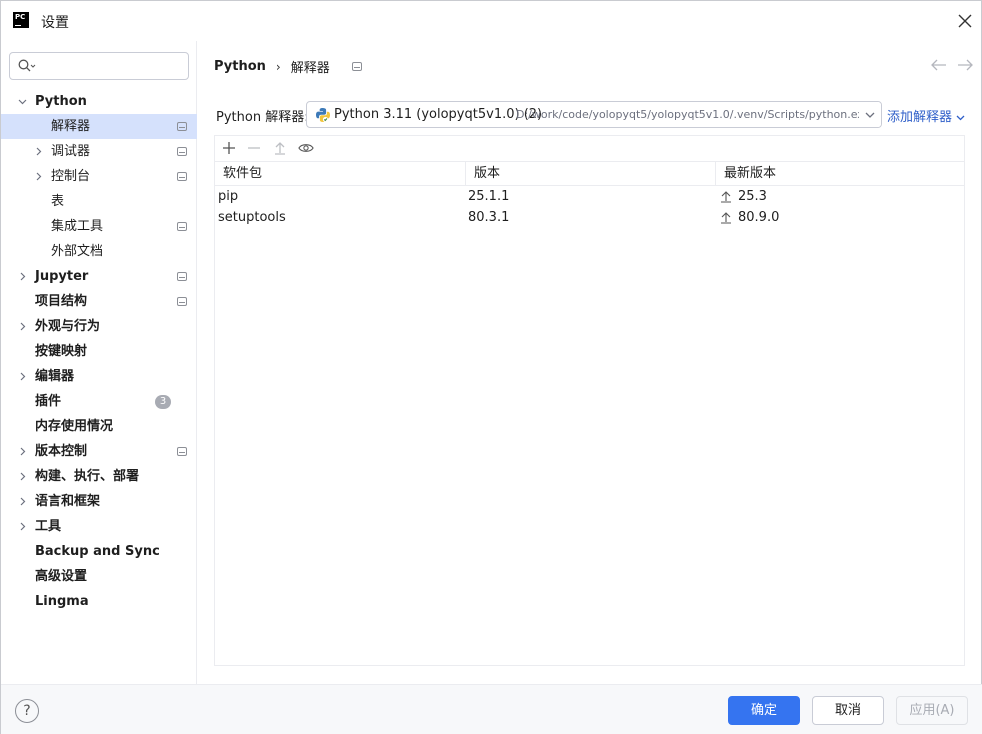 The width and height of the screenshot is (982, 734). What do you see at coordinates (252, 217) in the screenshot?
I see `package-name: setuptools` at bounding box center [252, 217].